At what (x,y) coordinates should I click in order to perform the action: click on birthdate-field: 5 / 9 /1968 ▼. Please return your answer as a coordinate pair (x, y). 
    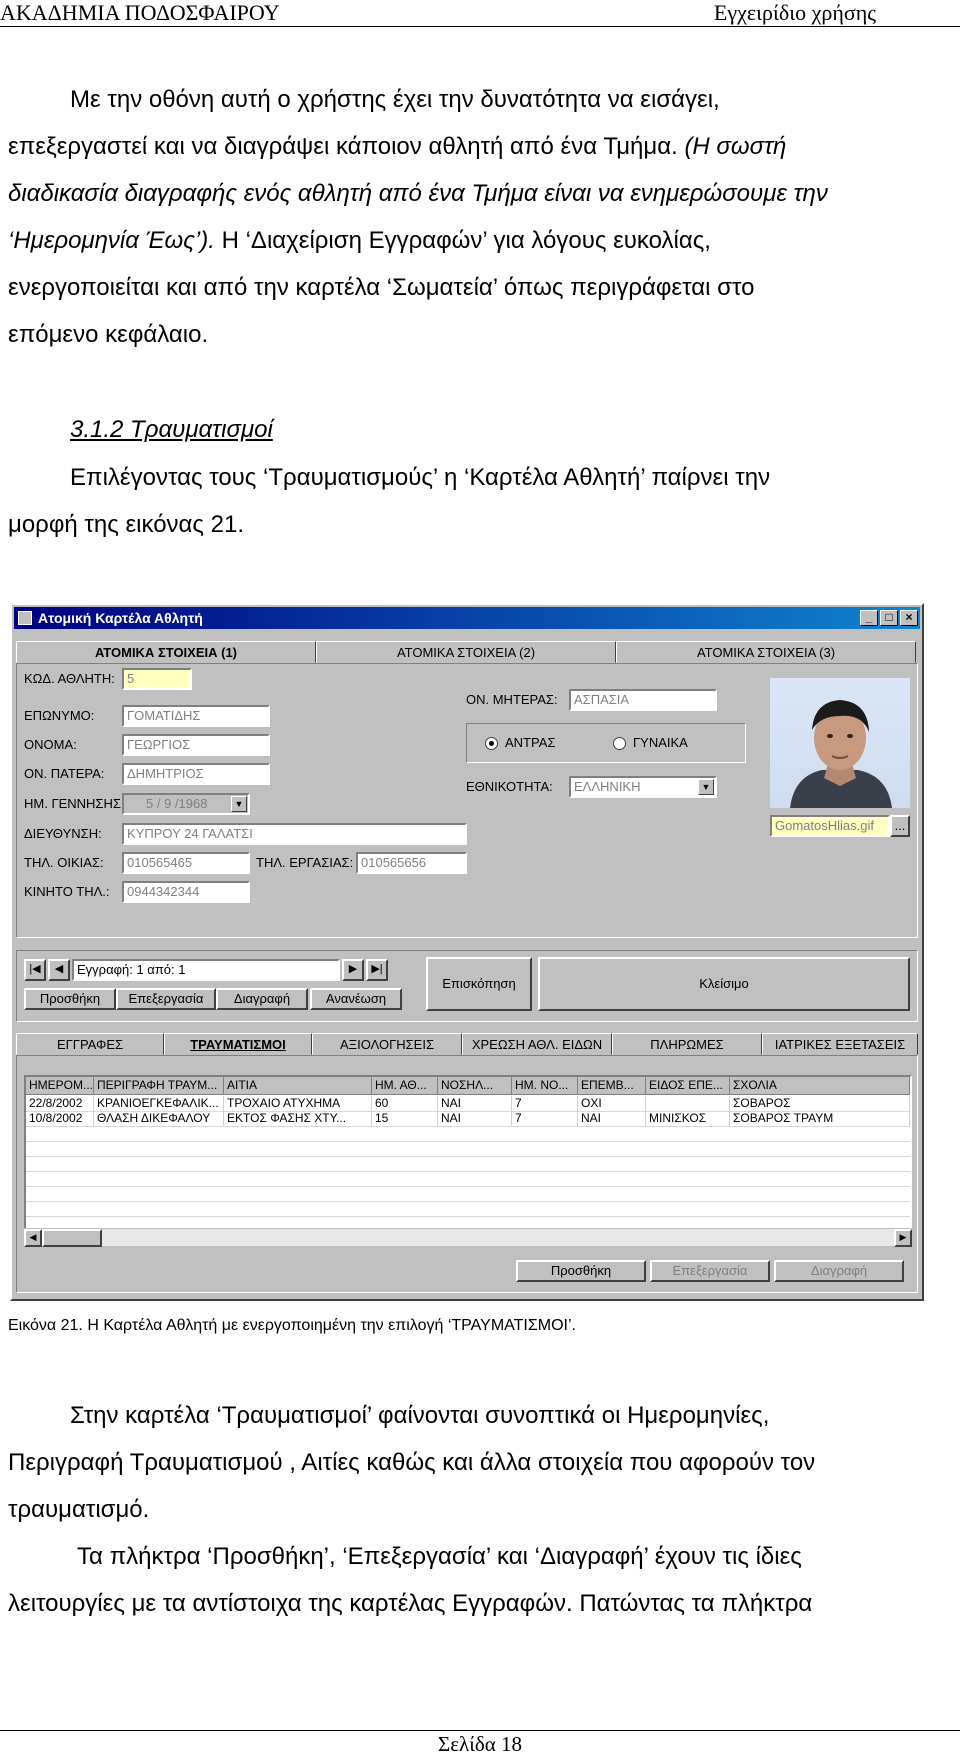
    Looking at the image, I should click on (186, 804).